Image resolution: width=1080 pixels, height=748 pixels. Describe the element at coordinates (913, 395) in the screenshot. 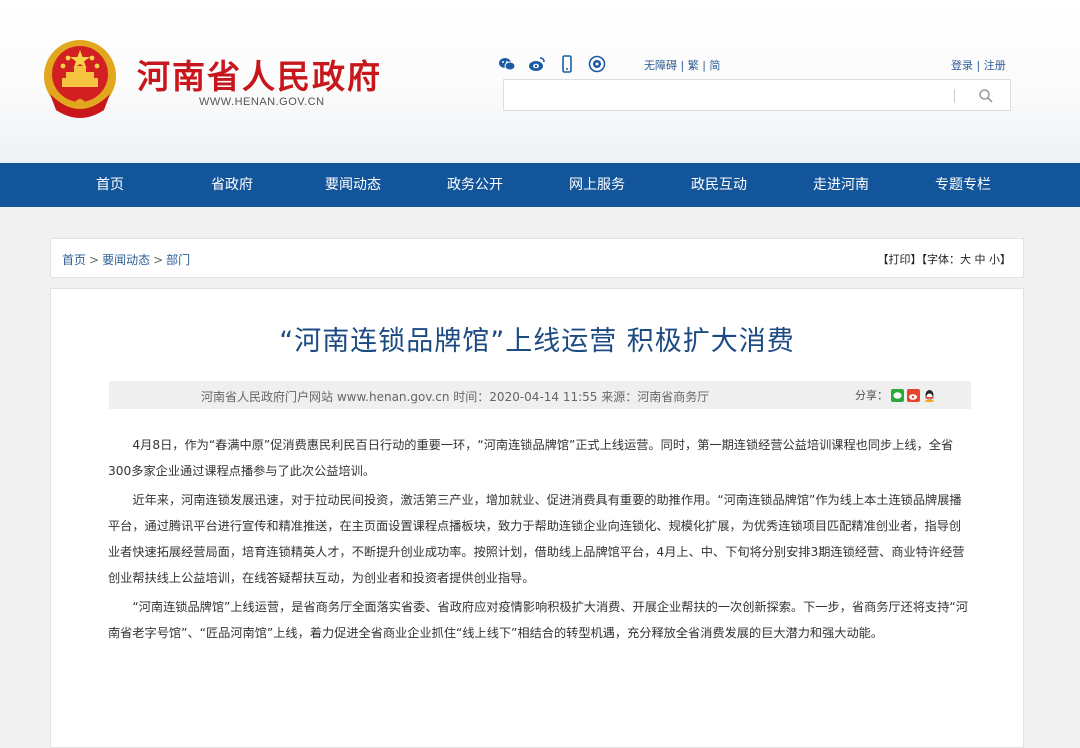

I see `weibo-share-icon` at that location.